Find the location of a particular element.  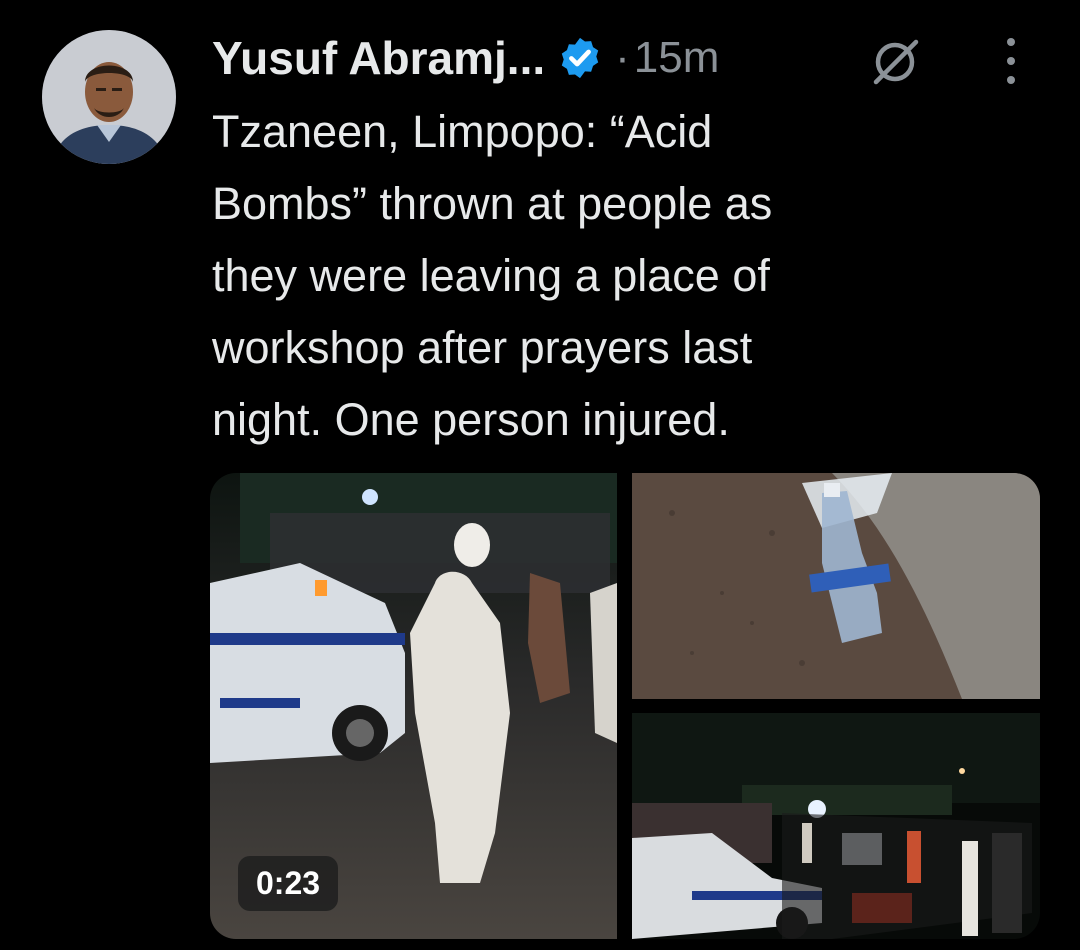

avatar is located at coordinates (109, 97).